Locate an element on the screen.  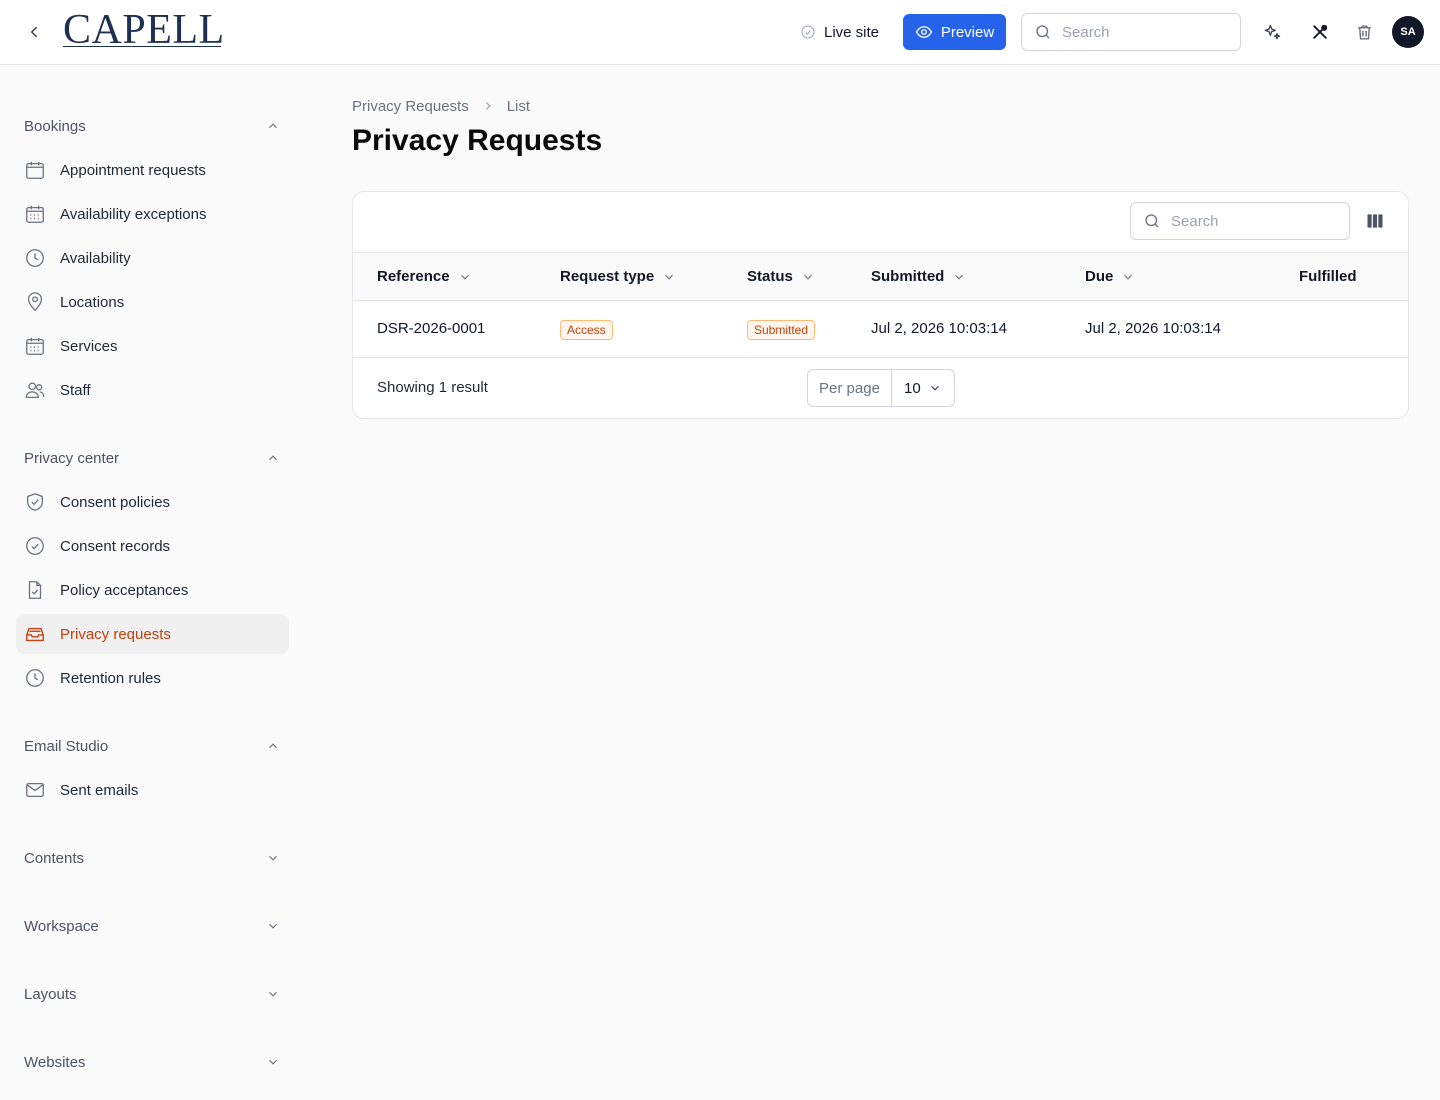
column-header-reference: Reference is located at coordinates (424, 276).